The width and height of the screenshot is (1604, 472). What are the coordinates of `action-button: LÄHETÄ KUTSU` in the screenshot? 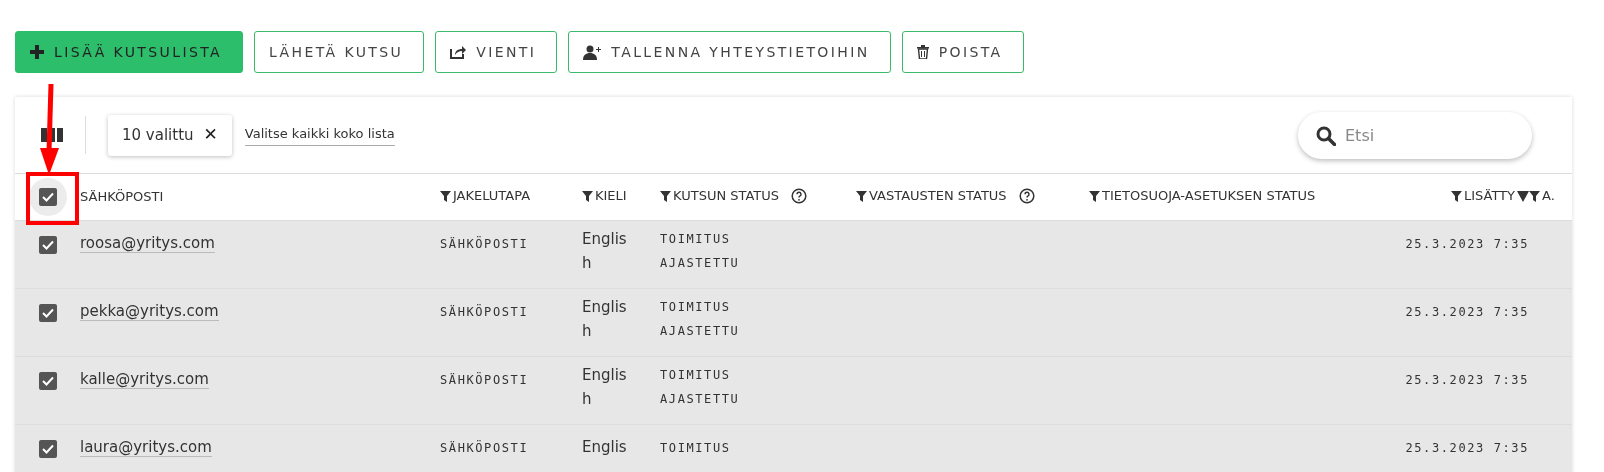 It's located at (339, 52).